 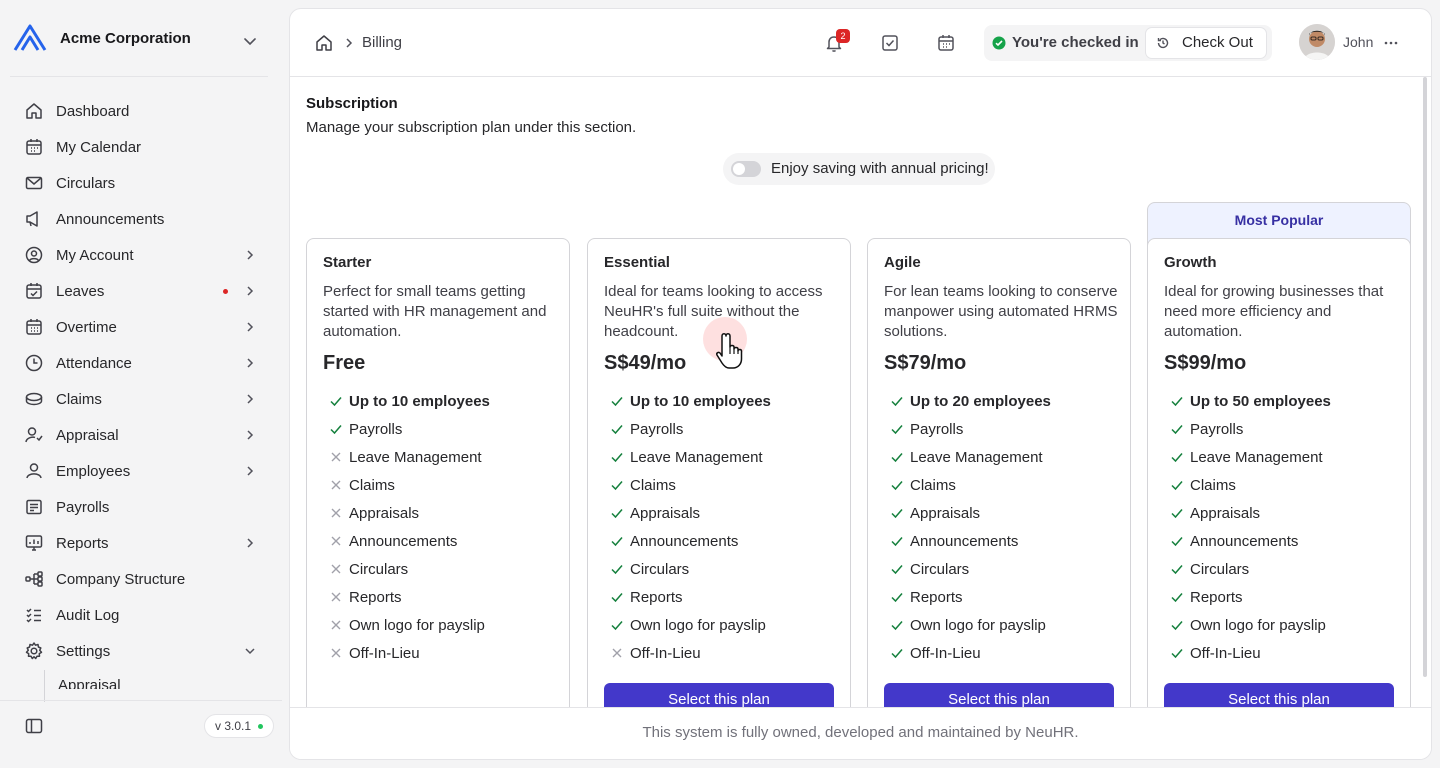 I want to click on user-icon, so click(x=34, y=471).